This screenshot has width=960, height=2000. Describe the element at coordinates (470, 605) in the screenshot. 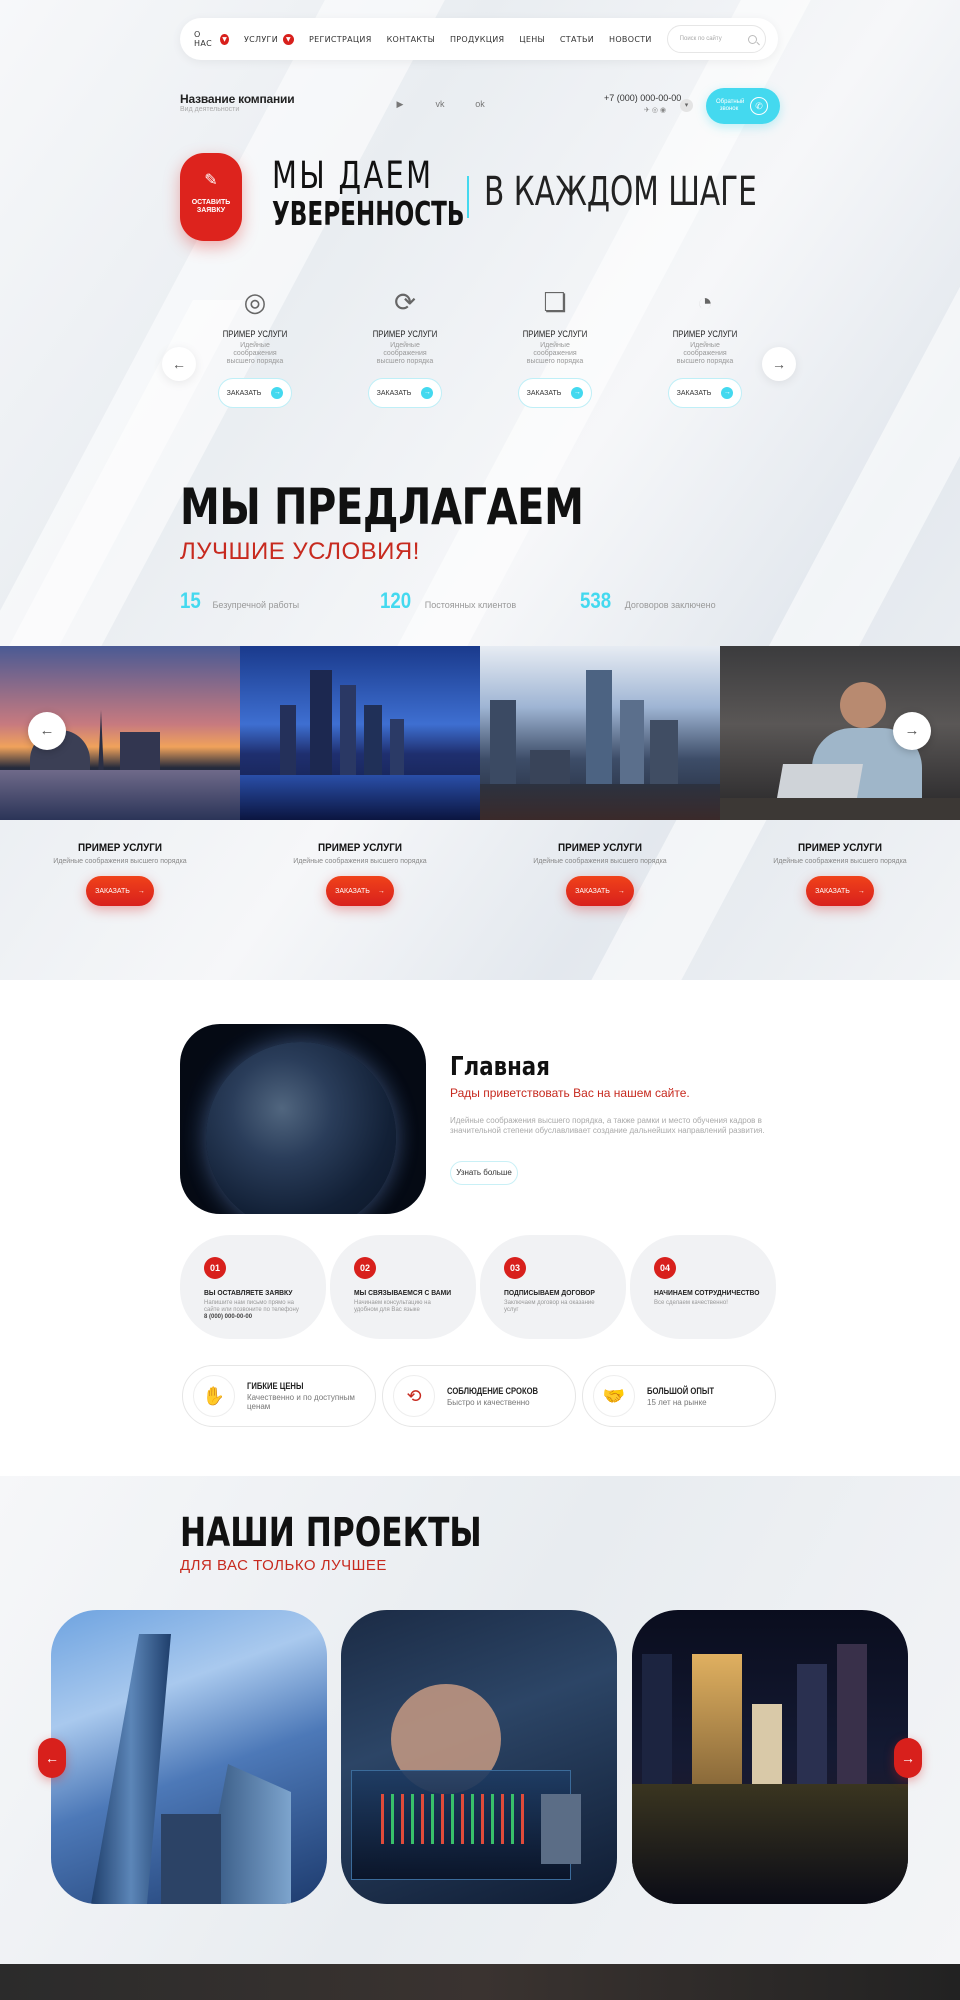

I see `stat-label: Постоянных клиентов` at that location.